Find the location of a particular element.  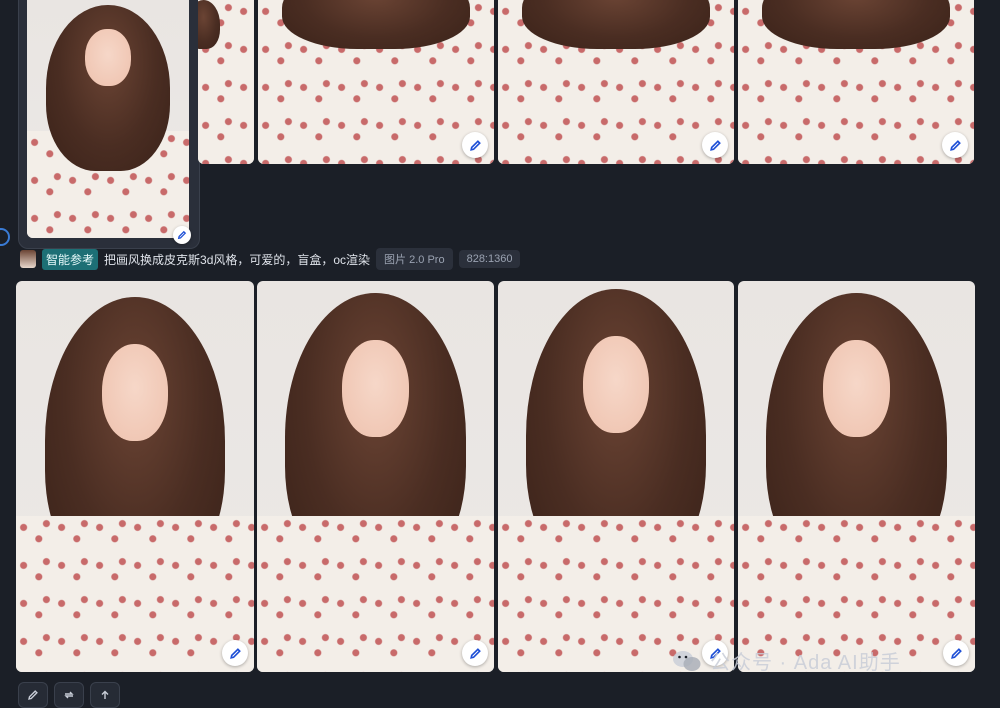

upload-button is located at coordinates (105, 695).